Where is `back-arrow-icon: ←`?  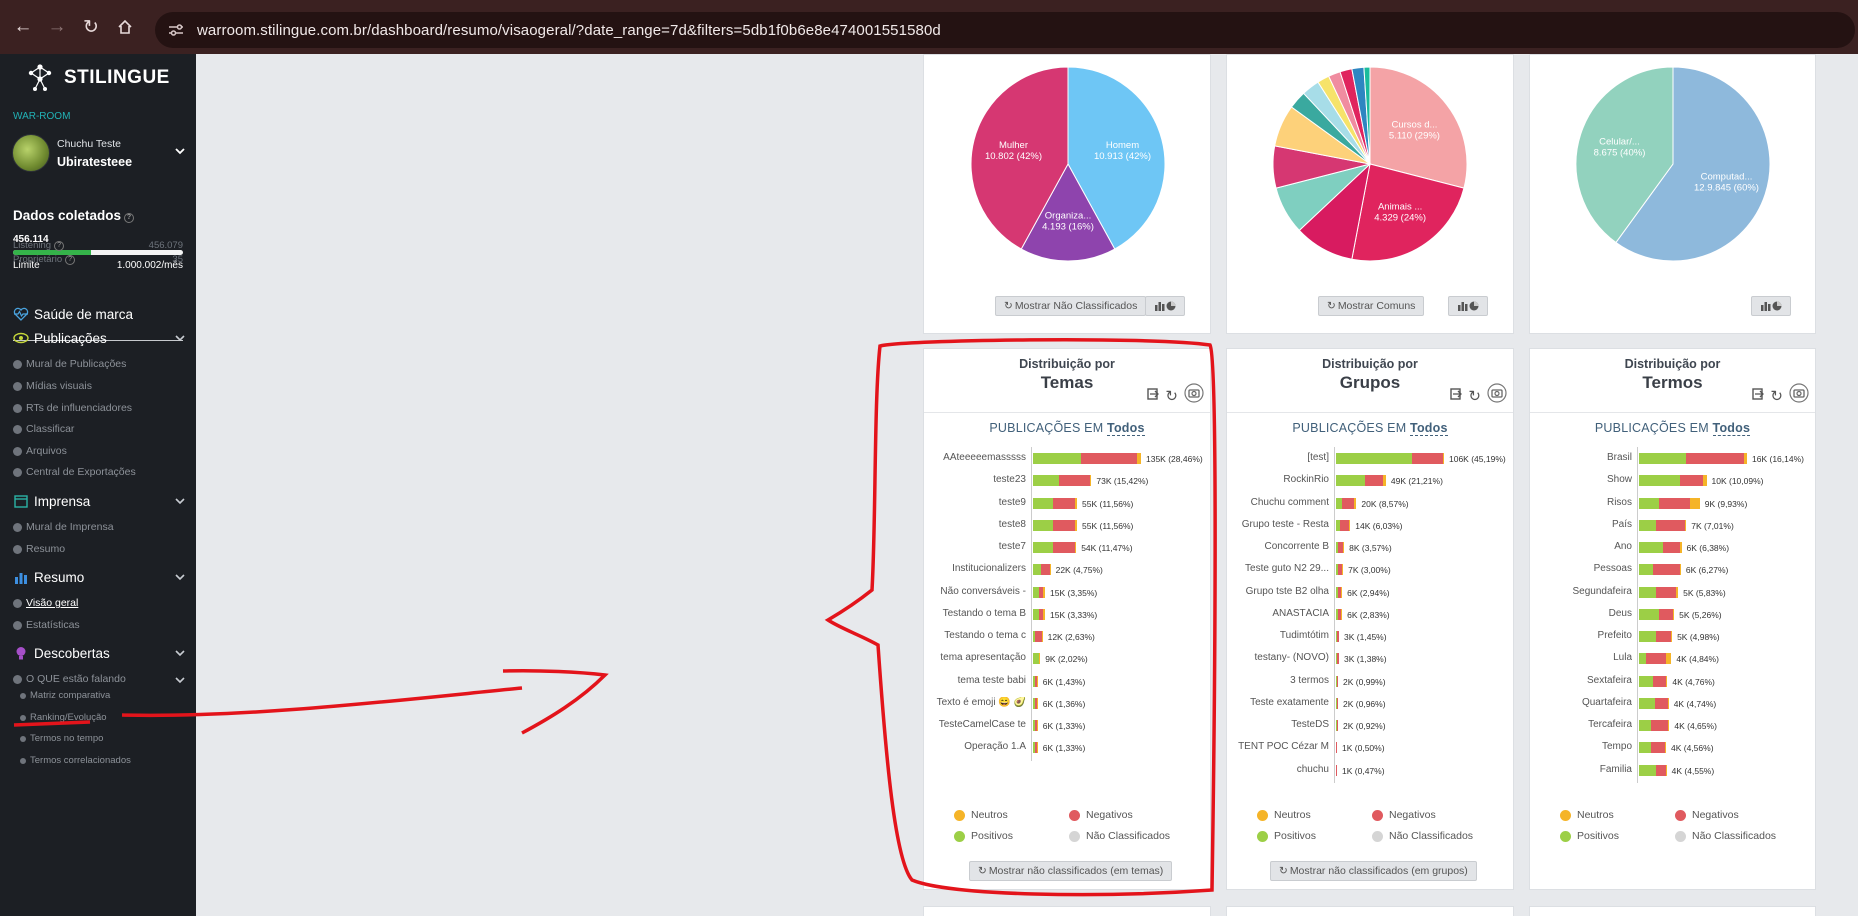 back-arrow-icon: ← is located at coordinates (23, 27).